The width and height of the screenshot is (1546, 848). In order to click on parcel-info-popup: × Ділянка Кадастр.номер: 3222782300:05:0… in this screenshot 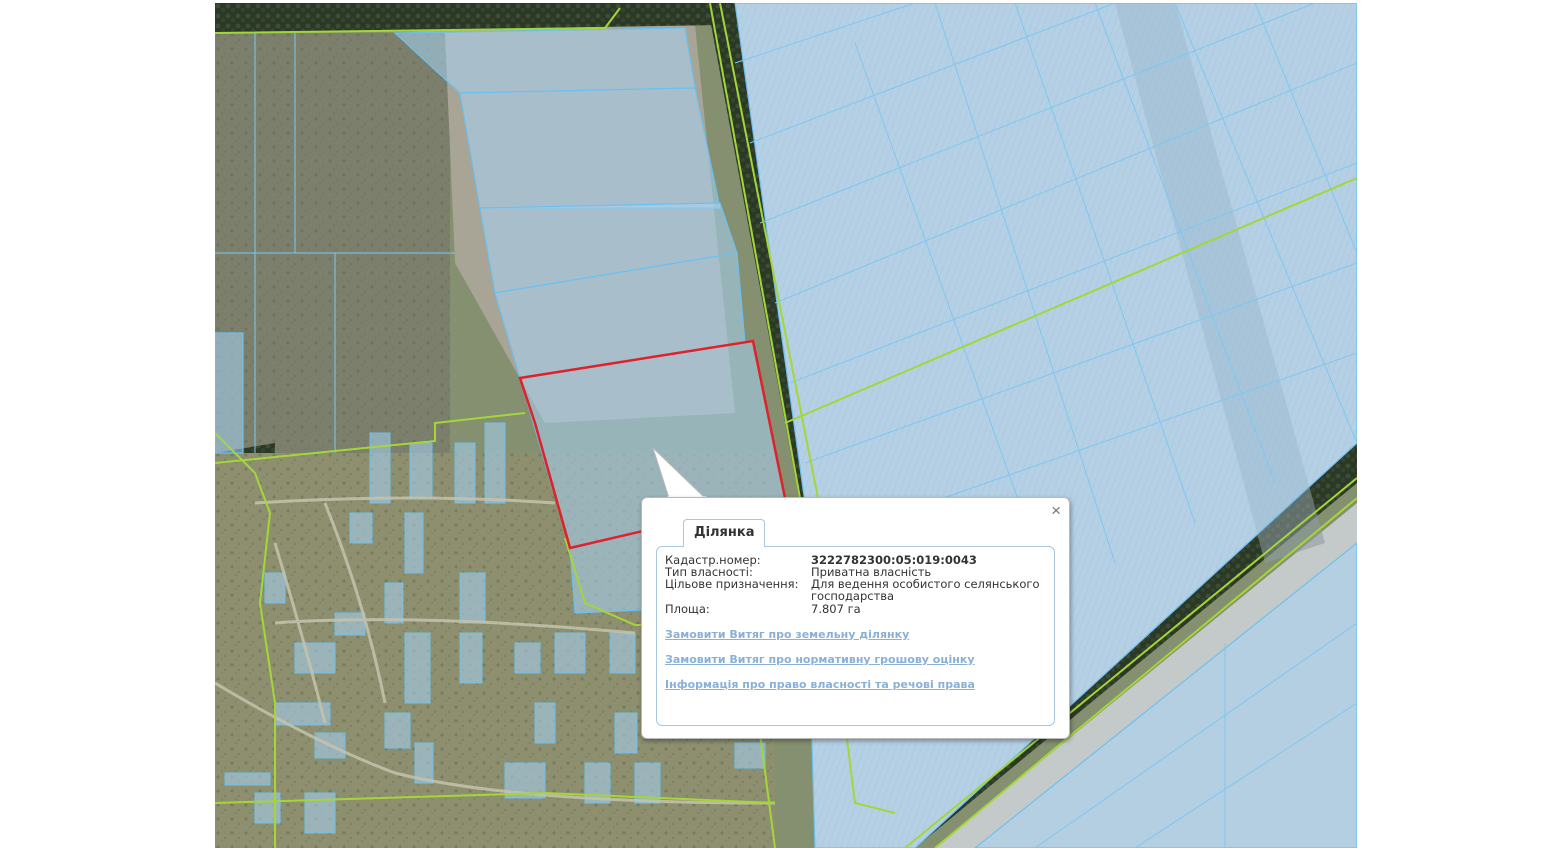, I will do `click(855, 618)`.